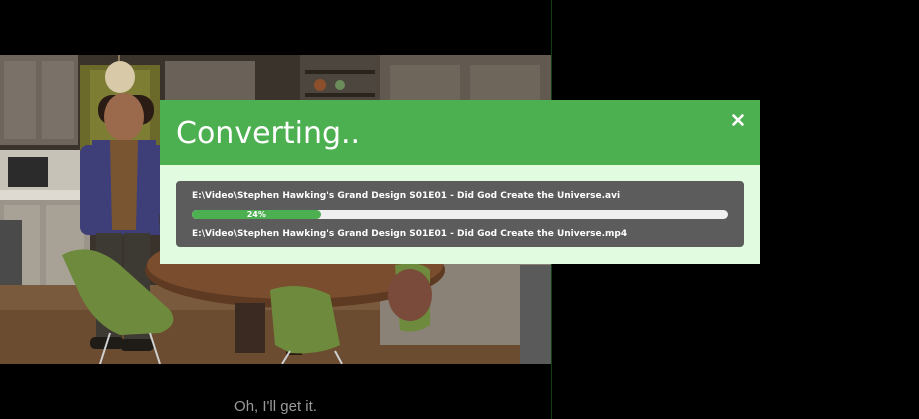 The image size is (919, 419). I want to click on dialog-header: Converting.., so click(460, 132).